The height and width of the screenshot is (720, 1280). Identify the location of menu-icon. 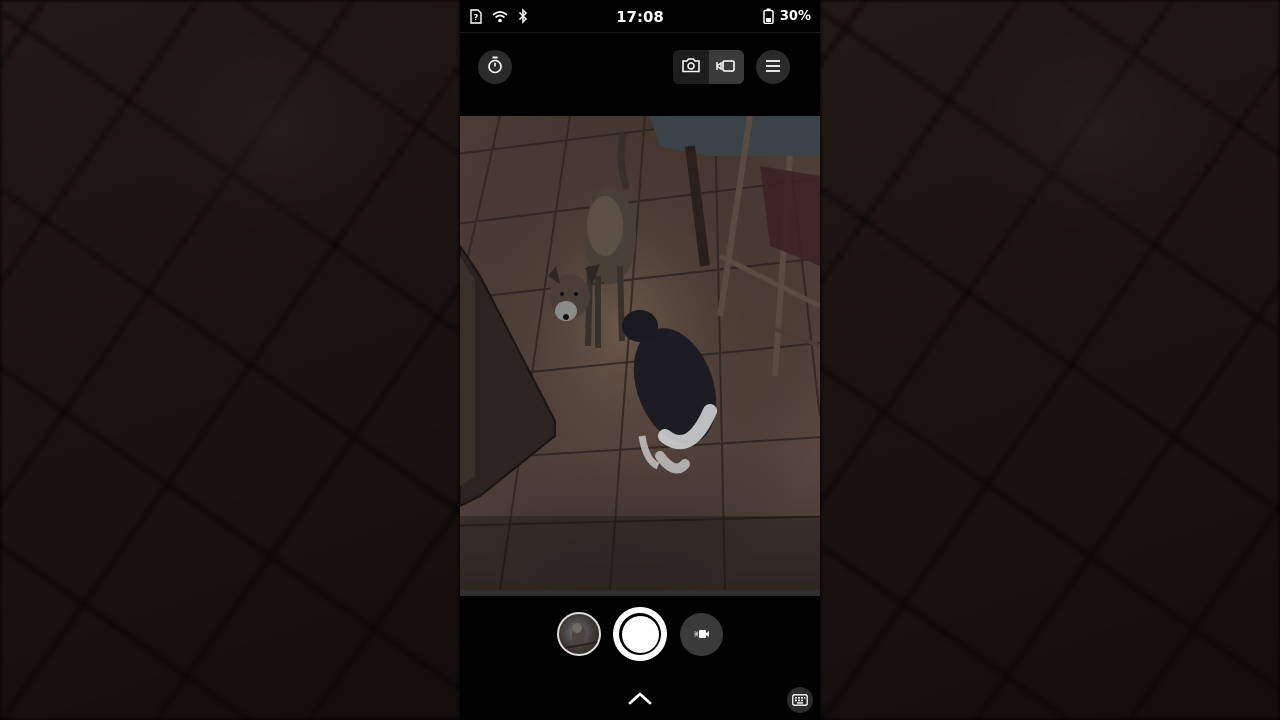
(773, 67).